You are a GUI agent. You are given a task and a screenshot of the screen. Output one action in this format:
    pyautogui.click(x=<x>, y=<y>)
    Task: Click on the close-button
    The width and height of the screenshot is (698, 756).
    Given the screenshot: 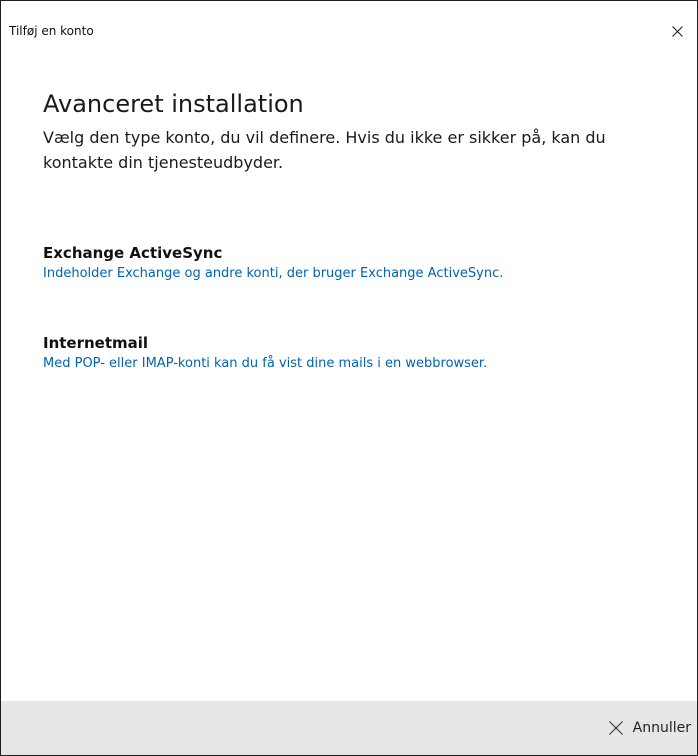 What is the action you would take?
    pyautogui.click(x=677, y=31)
    